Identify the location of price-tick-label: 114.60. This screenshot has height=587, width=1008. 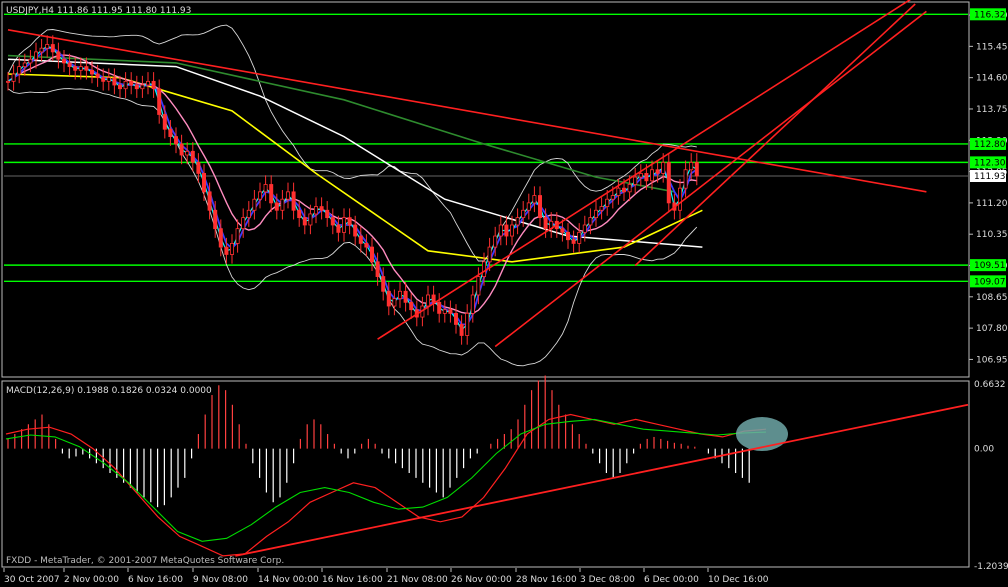
(992, 79).